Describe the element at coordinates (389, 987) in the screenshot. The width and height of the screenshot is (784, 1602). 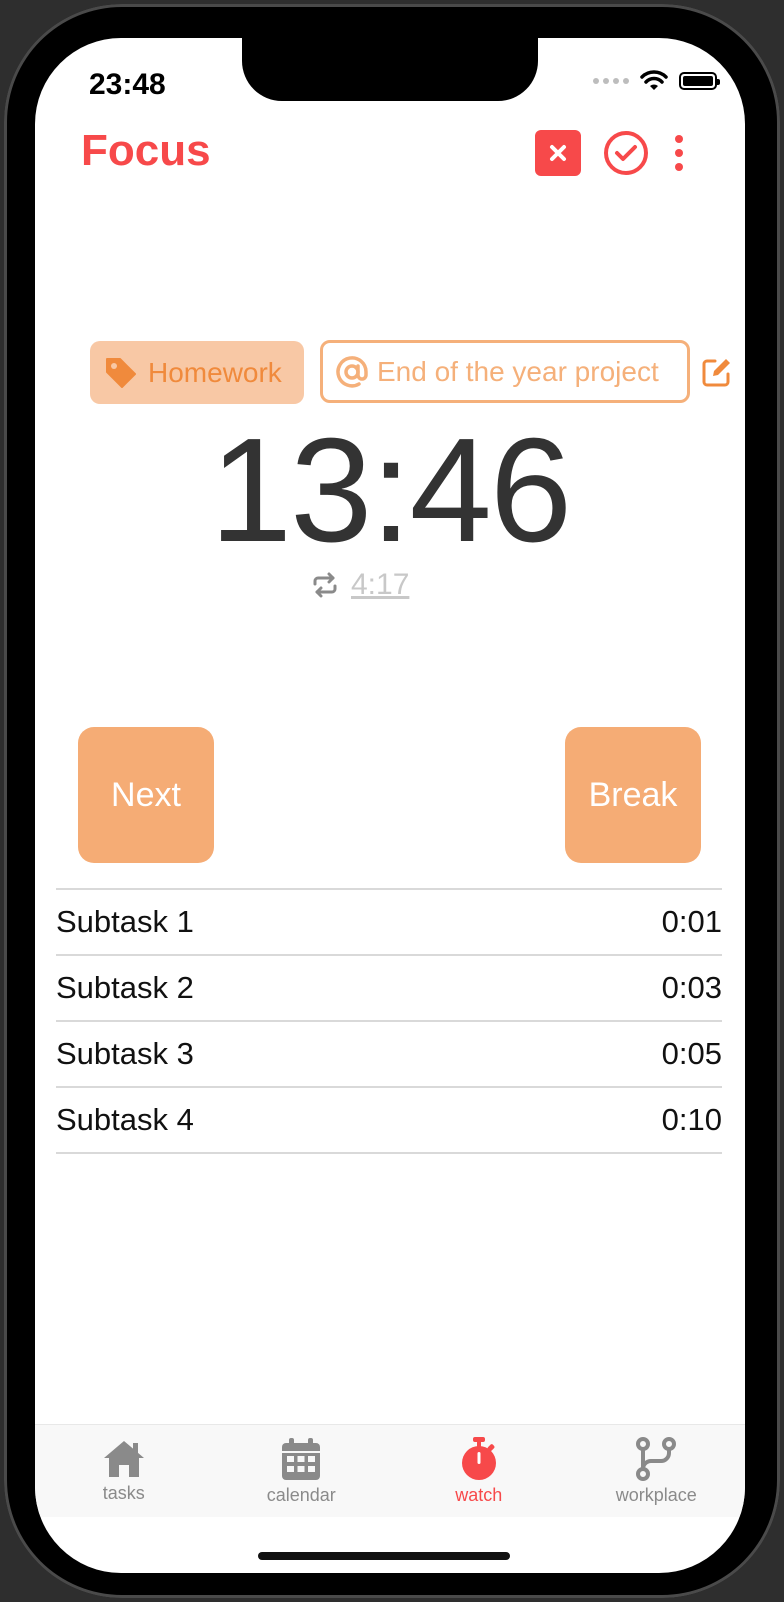
I see `subtask-row: Subtask 2 0:03` at that location.